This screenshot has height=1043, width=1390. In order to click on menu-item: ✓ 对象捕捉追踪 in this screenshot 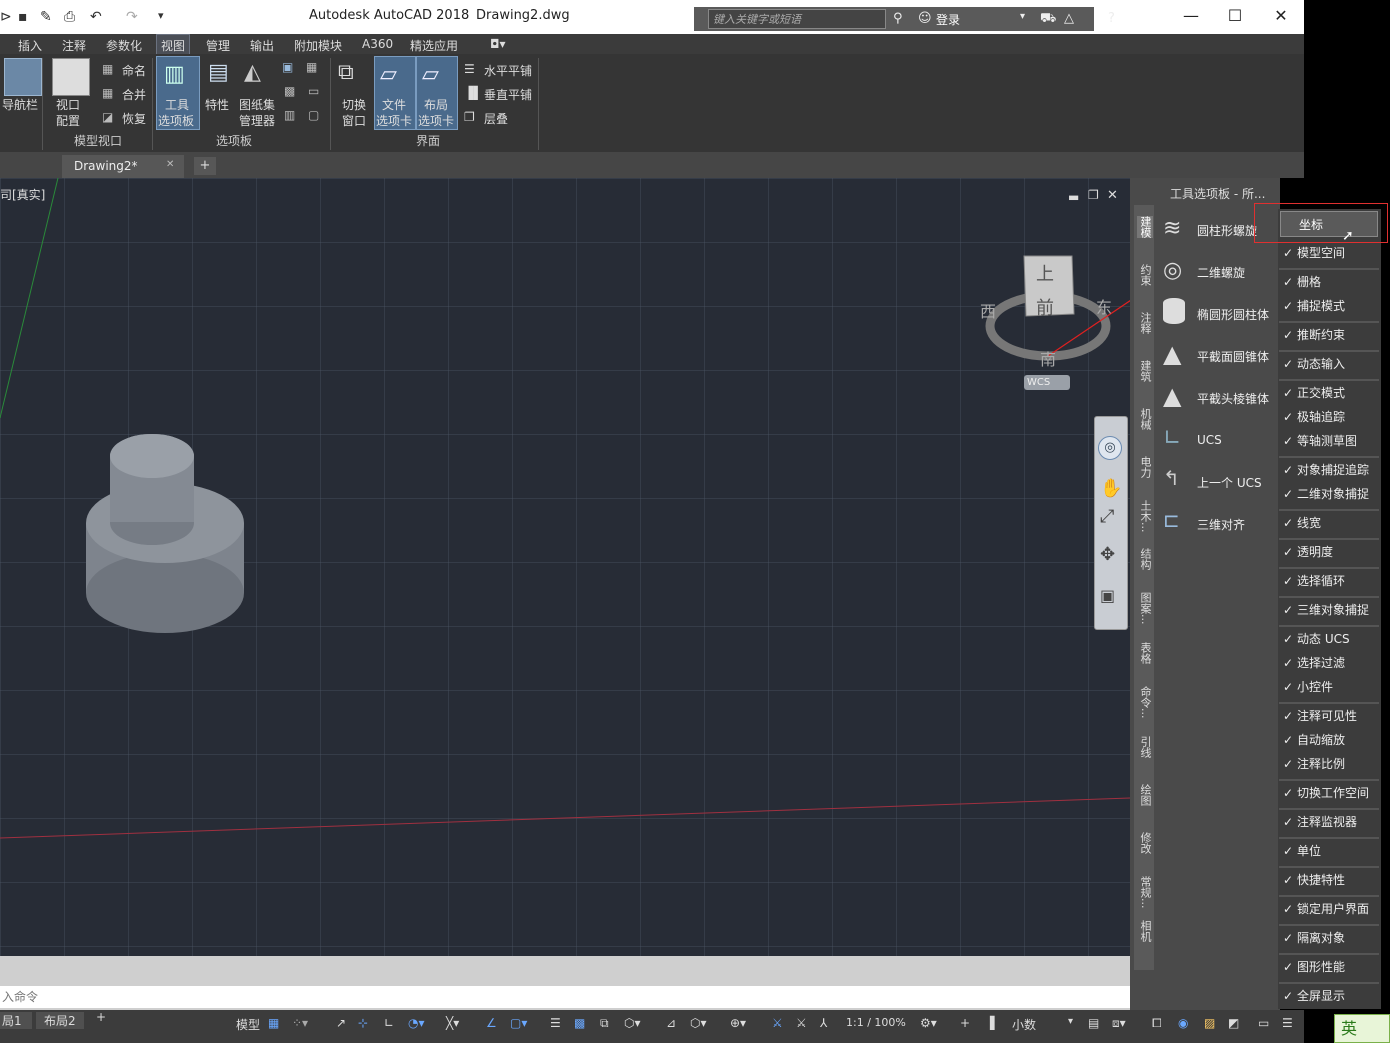, I will do `click(1329, 470)`.